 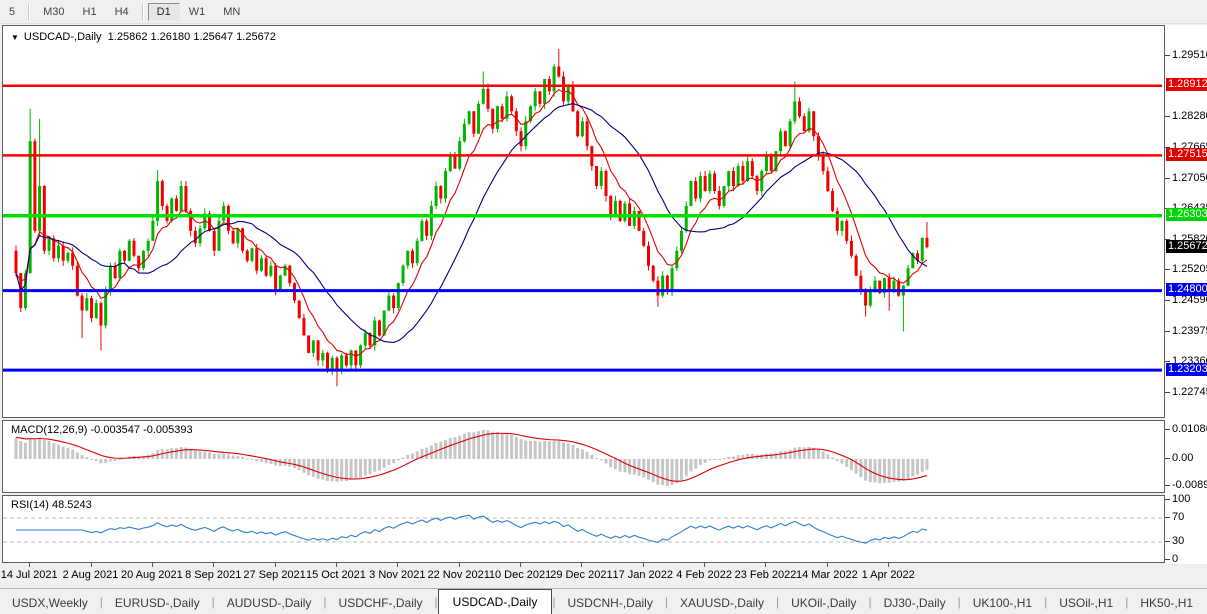 I want to click on price-tick-label: 1.23975, so click(x=1189, y=330).